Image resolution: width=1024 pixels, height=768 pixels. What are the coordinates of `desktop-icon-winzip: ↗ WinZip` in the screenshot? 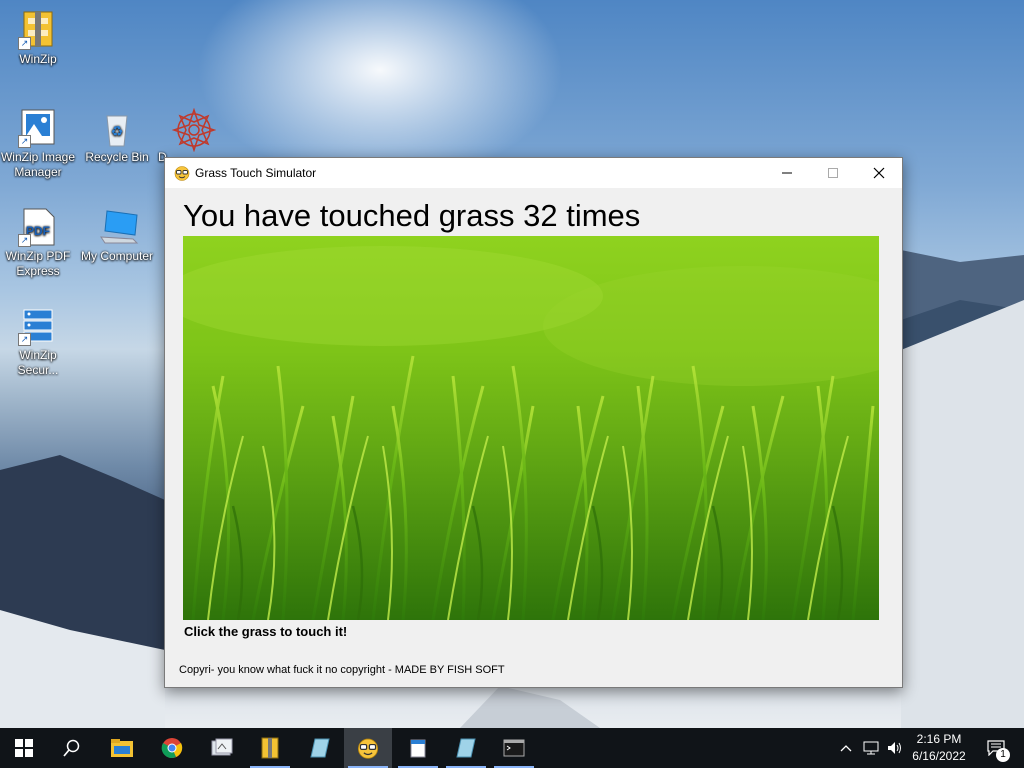 It's located at (38, 38).